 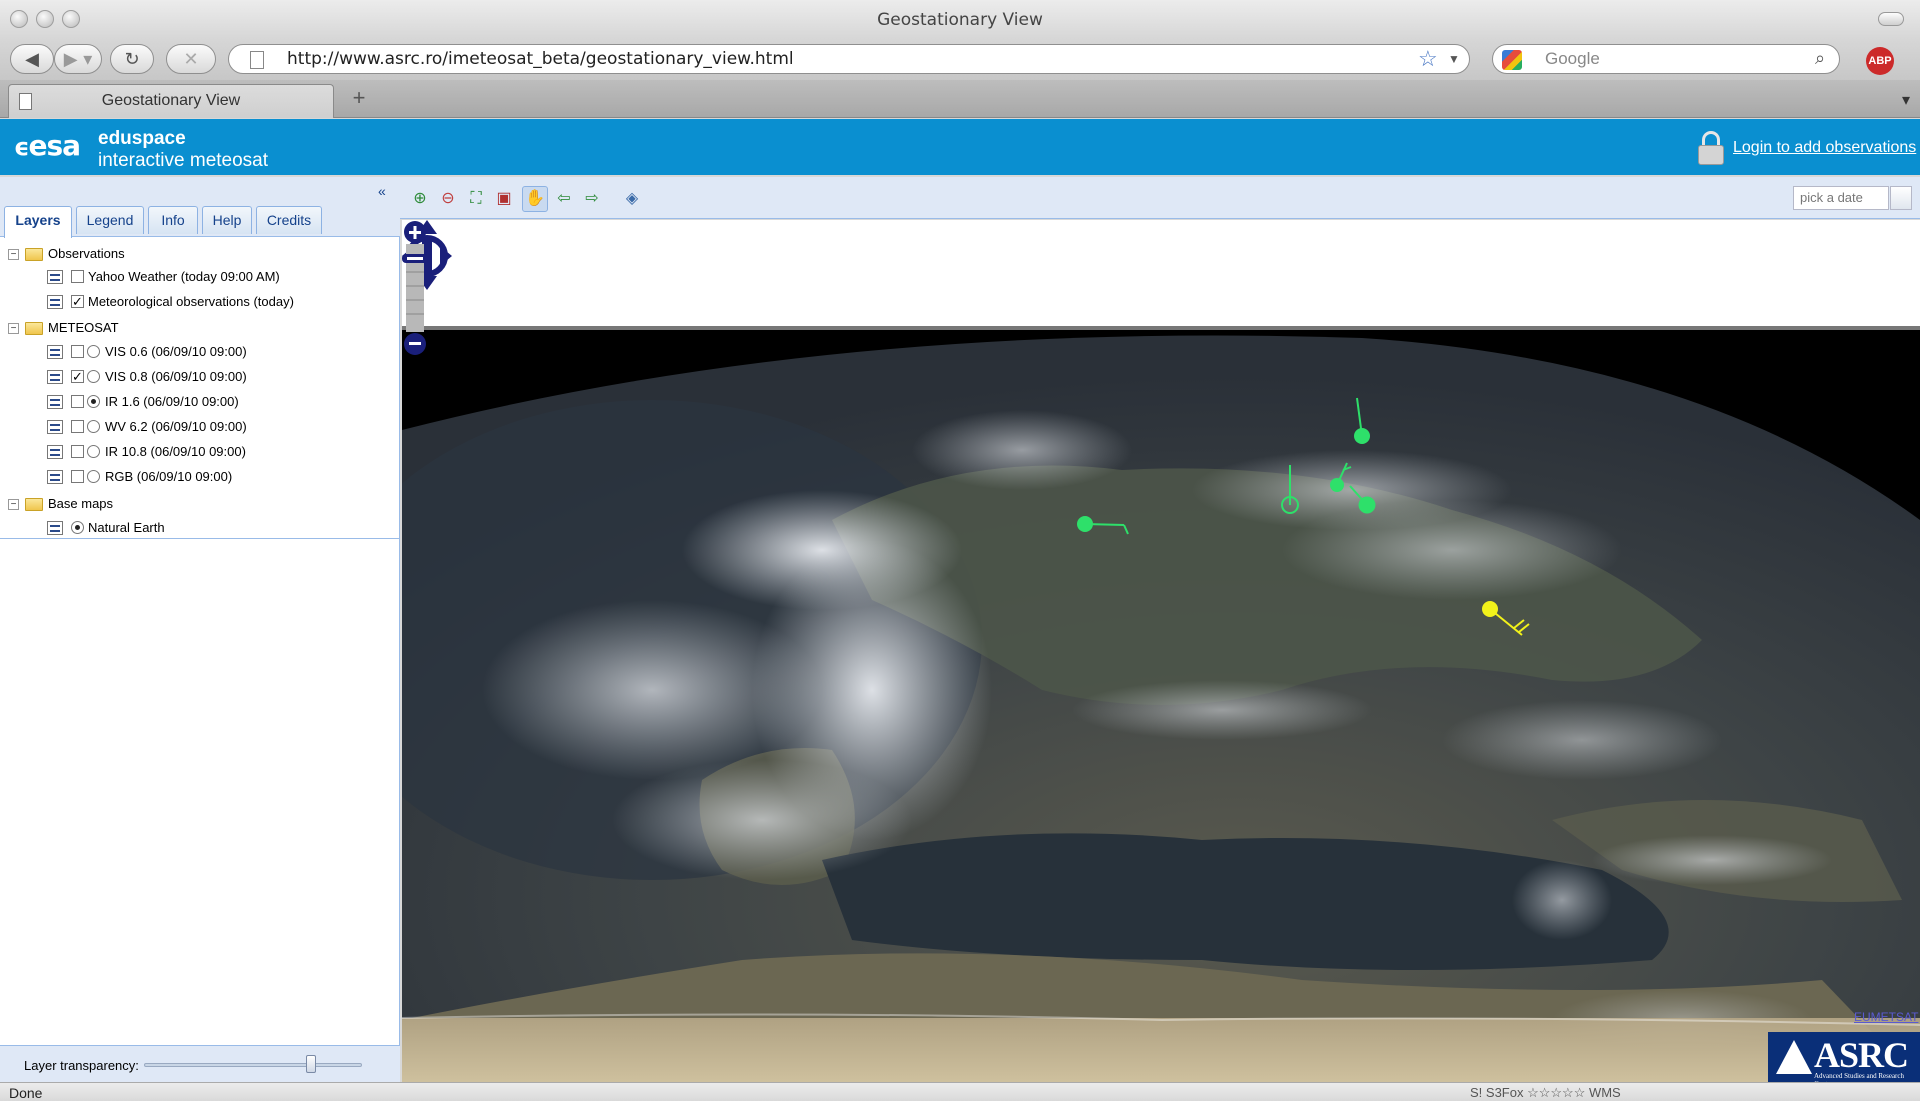 I want to click on stop-icon: ✕, so click(x=191, y=59).